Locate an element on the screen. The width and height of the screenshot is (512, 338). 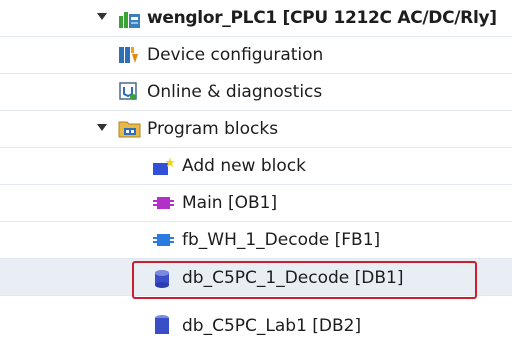
tree-item-device-configuration: Device configuration is located at coordinates (256, 55).